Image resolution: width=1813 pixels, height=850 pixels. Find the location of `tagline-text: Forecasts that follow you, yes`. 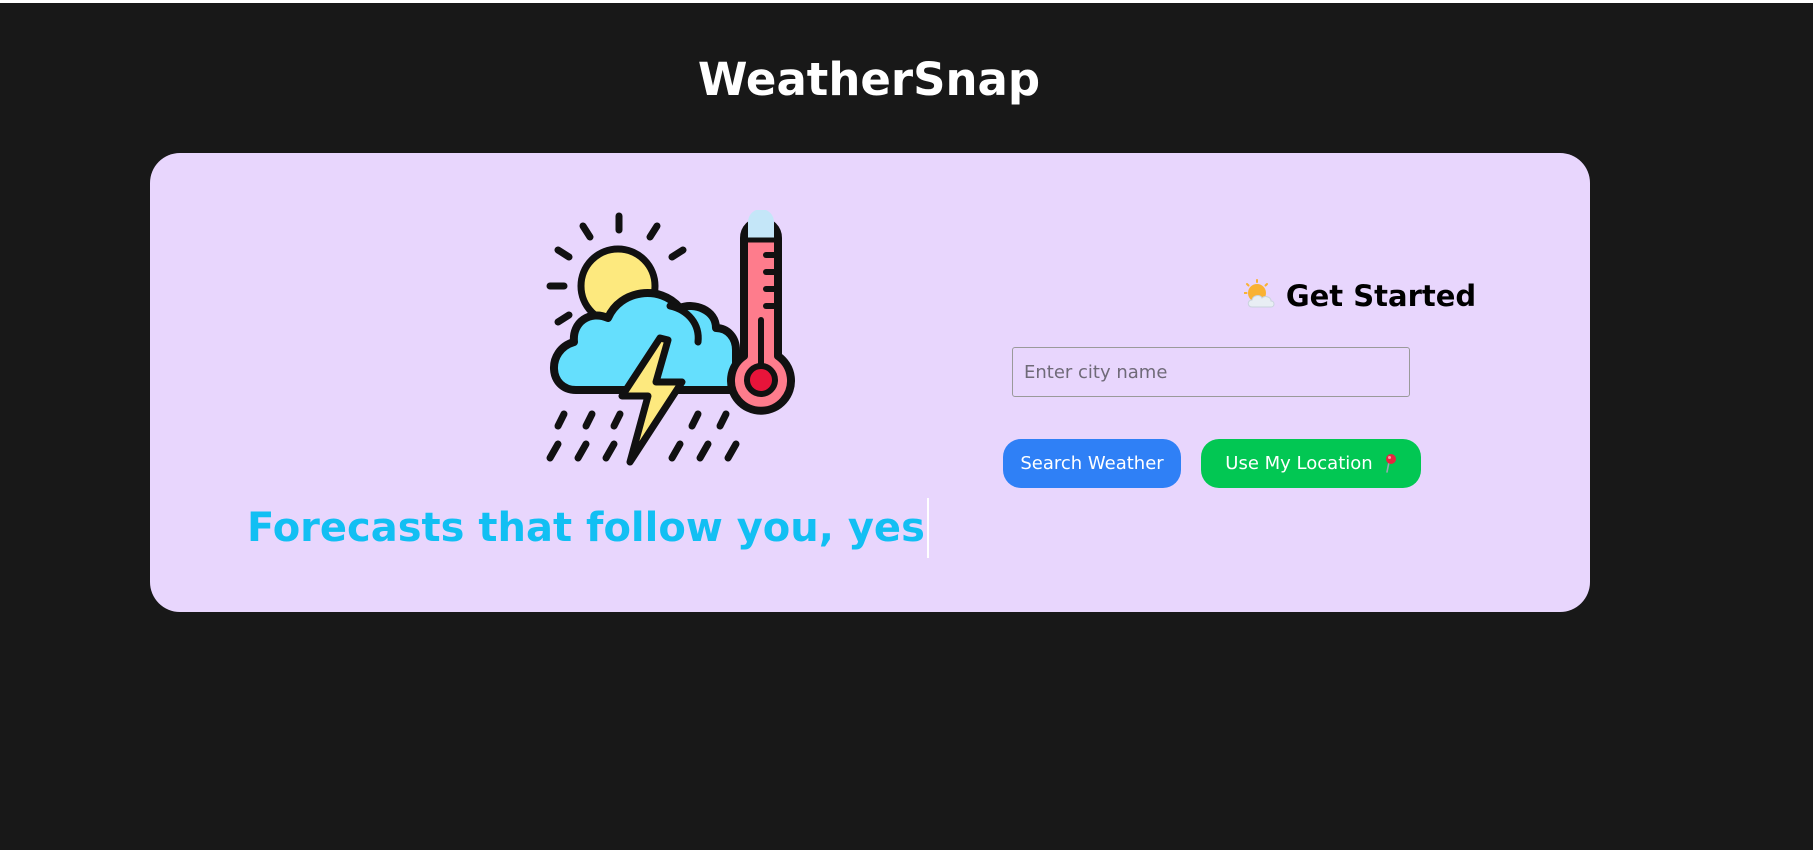

tagline-text: Forecasts that follow you, yes is located at coordinates (586, 528).